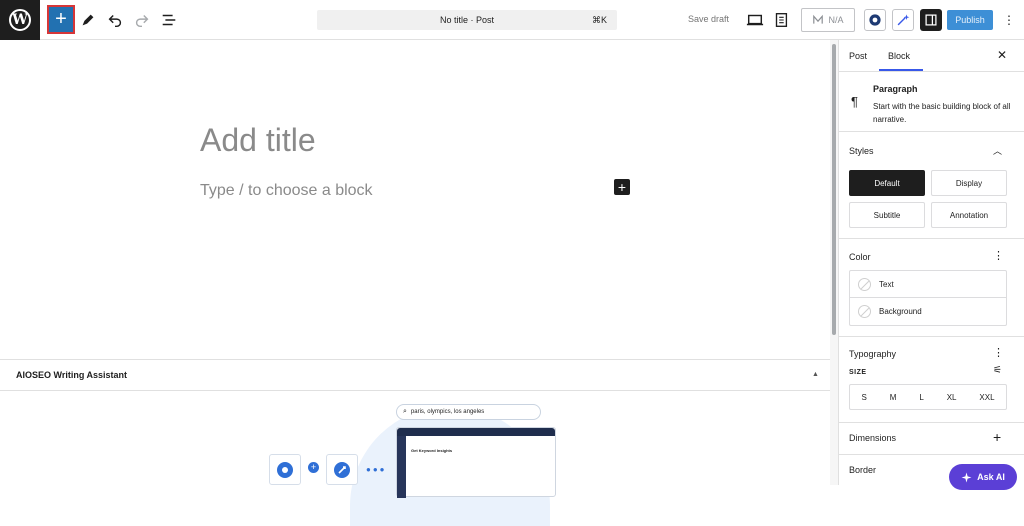  What do you see at coordinates (931, 380) in the screenshot?
I see `typography-panel: Typography ⋮ SIZE ⚟ S M L XL XXL` at bounding box center [931, 380].